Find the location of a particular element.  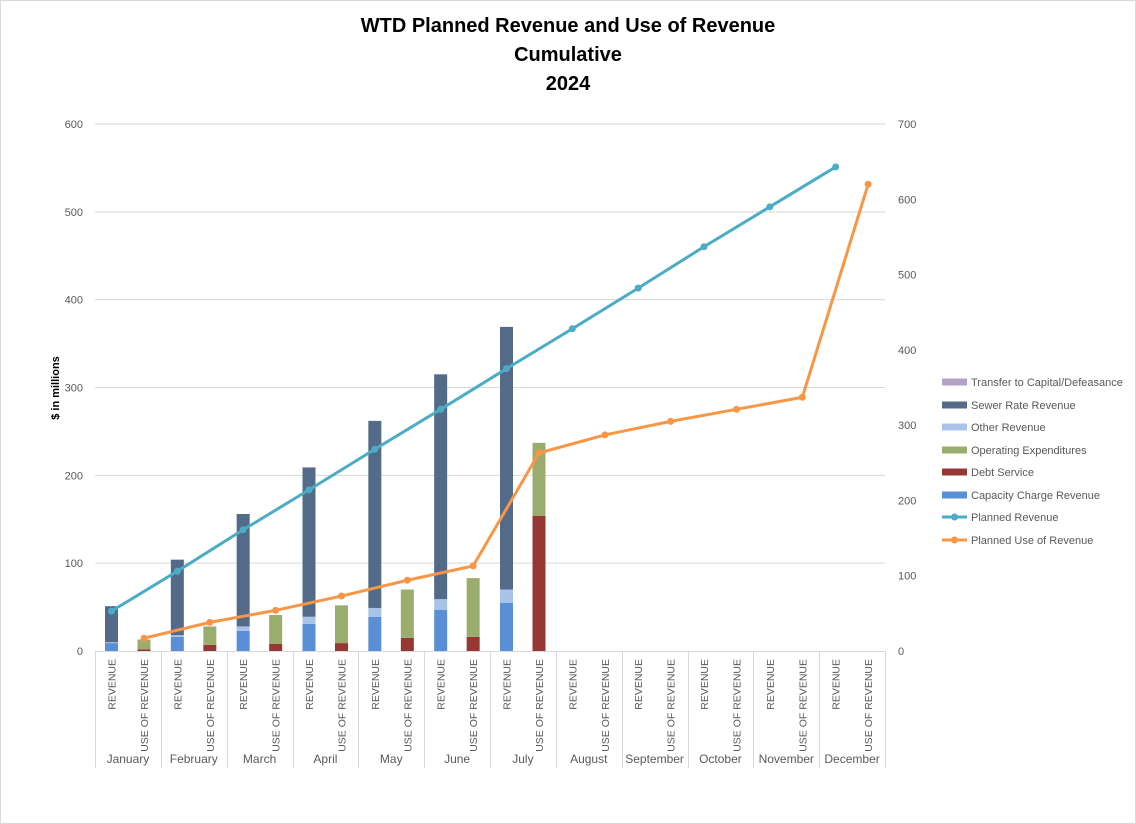

legend-label: Other Revenue is located at coordinates (1008, 428).